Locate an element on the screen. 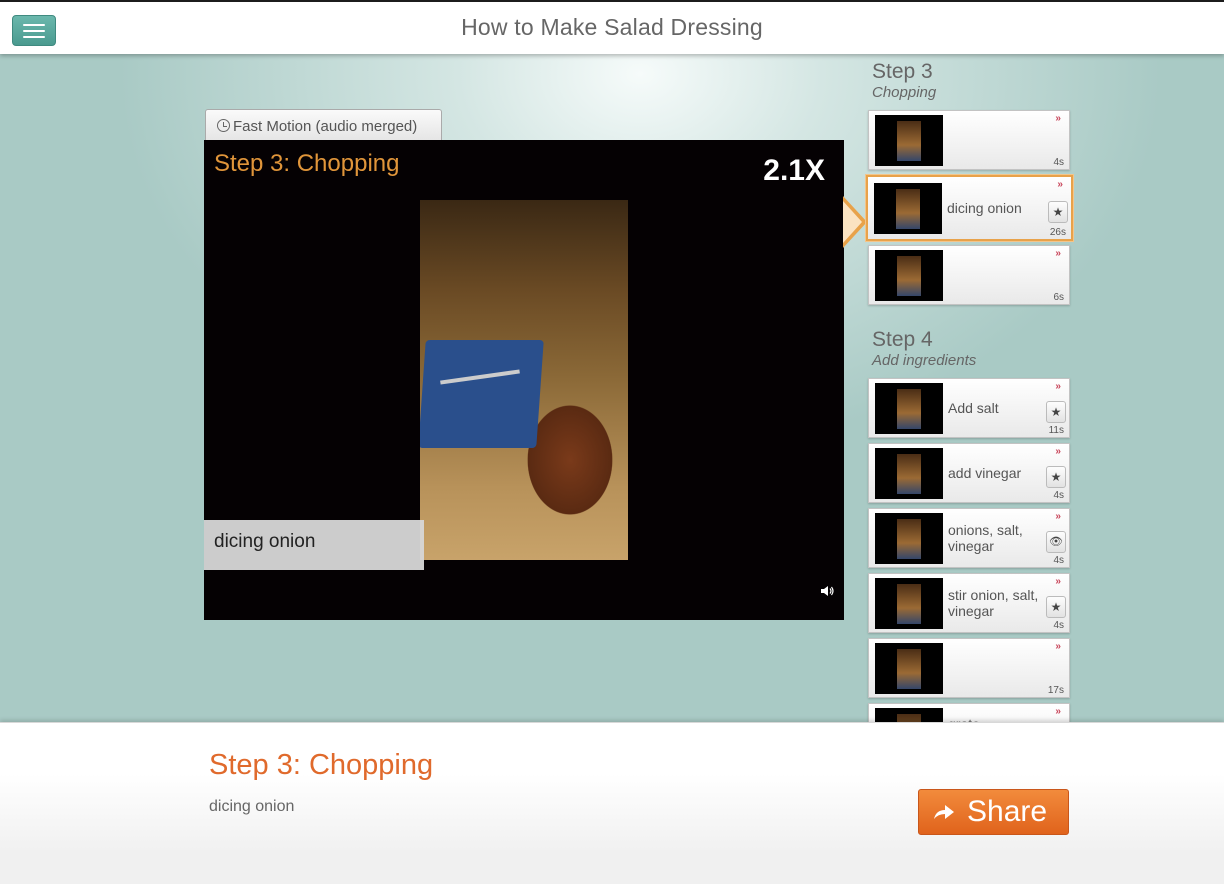 The height and width of the screenshot is (884, 1224). share-button: Share is located at coordinates (993, 812).